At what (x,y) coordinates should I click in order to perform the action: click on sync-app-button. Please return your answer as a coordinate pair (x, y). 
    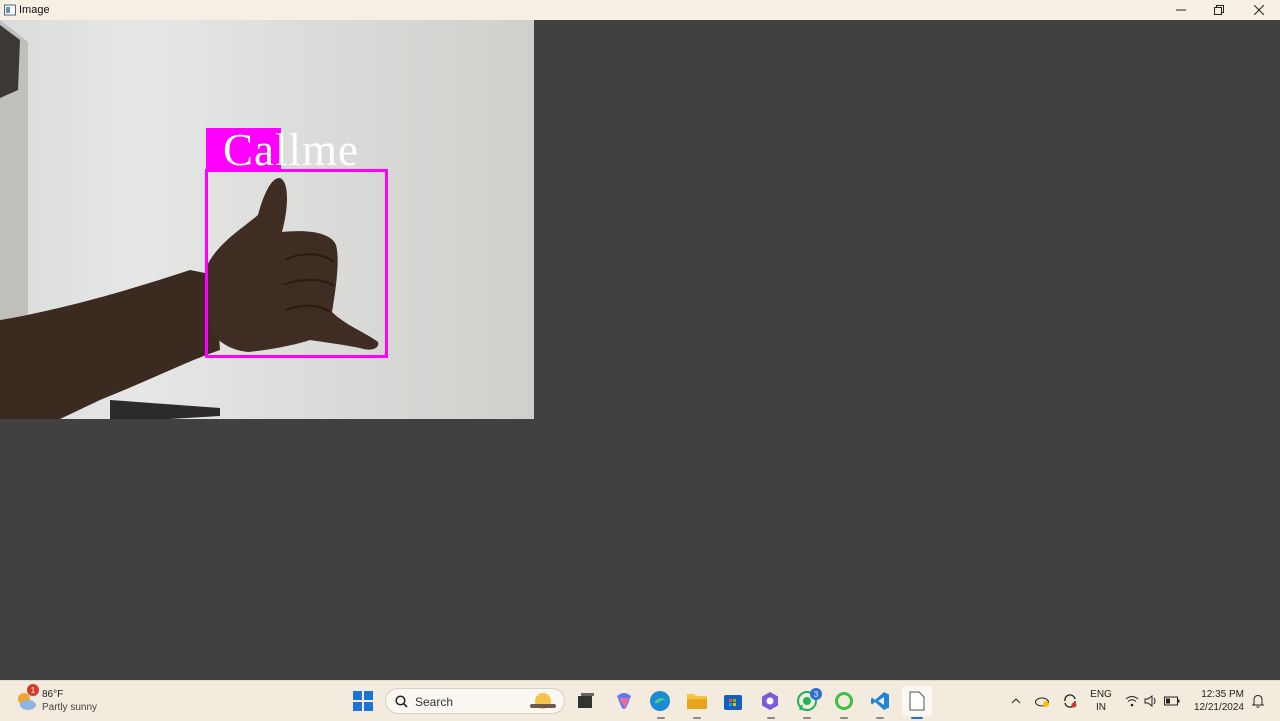
    Looking at the image, I should click on (844, 701).